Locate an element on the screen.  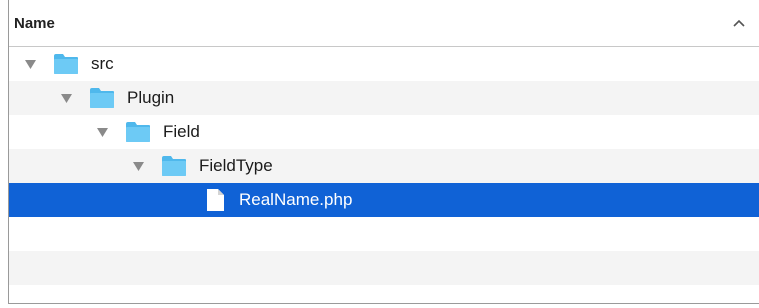
tree-row-plugin: Plugin is located at coordinates (384, 98).